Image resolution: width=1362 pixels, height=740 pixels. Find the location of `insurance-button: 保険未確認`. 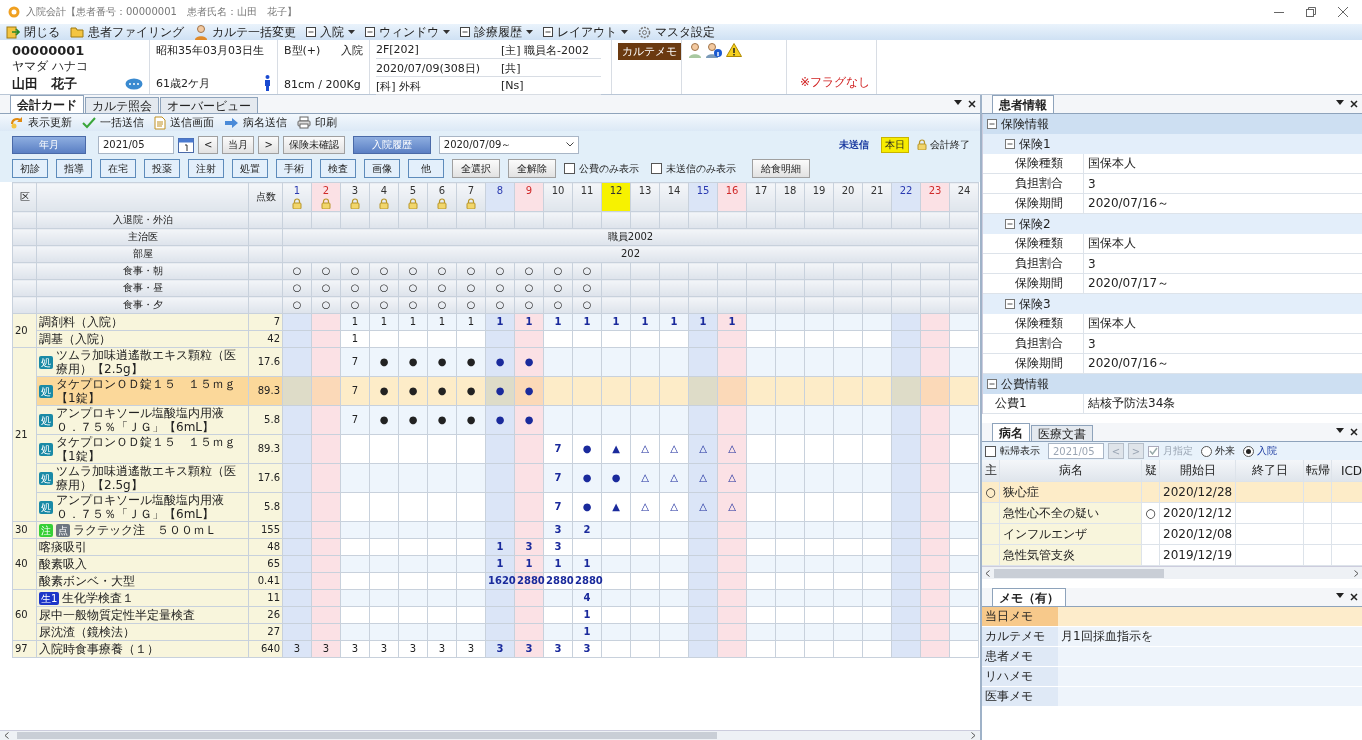

insurance-button: 保険未確認 is located at coordinates (313, 144).